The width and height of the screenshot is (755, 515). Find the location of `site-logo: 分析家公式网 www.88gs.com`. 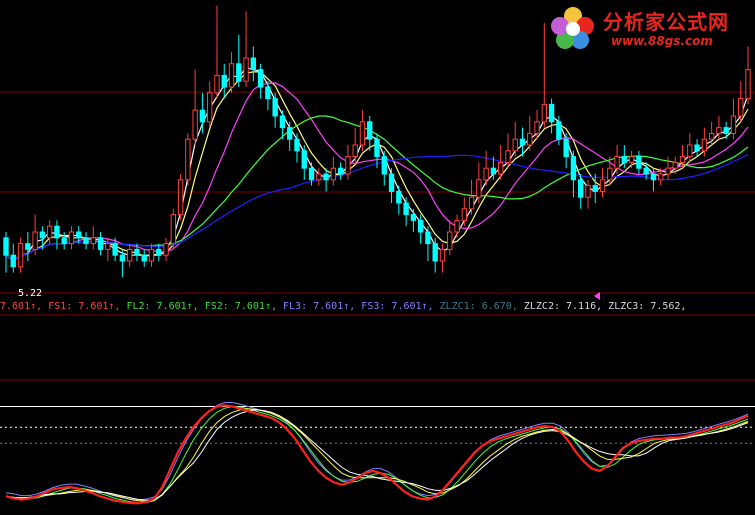

site-logo: 分析家公式网 www.88gs.com is located at coordinates (647, 28).